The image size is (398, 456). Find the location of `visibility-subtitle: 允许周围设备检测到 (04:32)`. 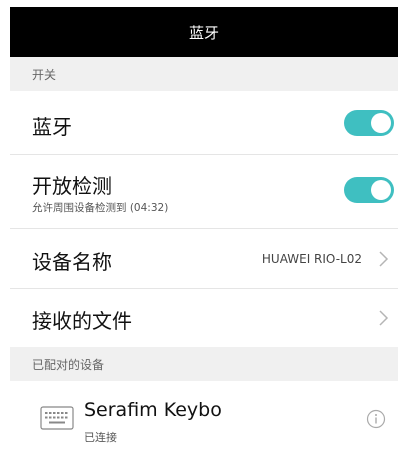

visibility-subtitle: 允许周围设备检测到 (04:32) is located at coordinates (100, 208).